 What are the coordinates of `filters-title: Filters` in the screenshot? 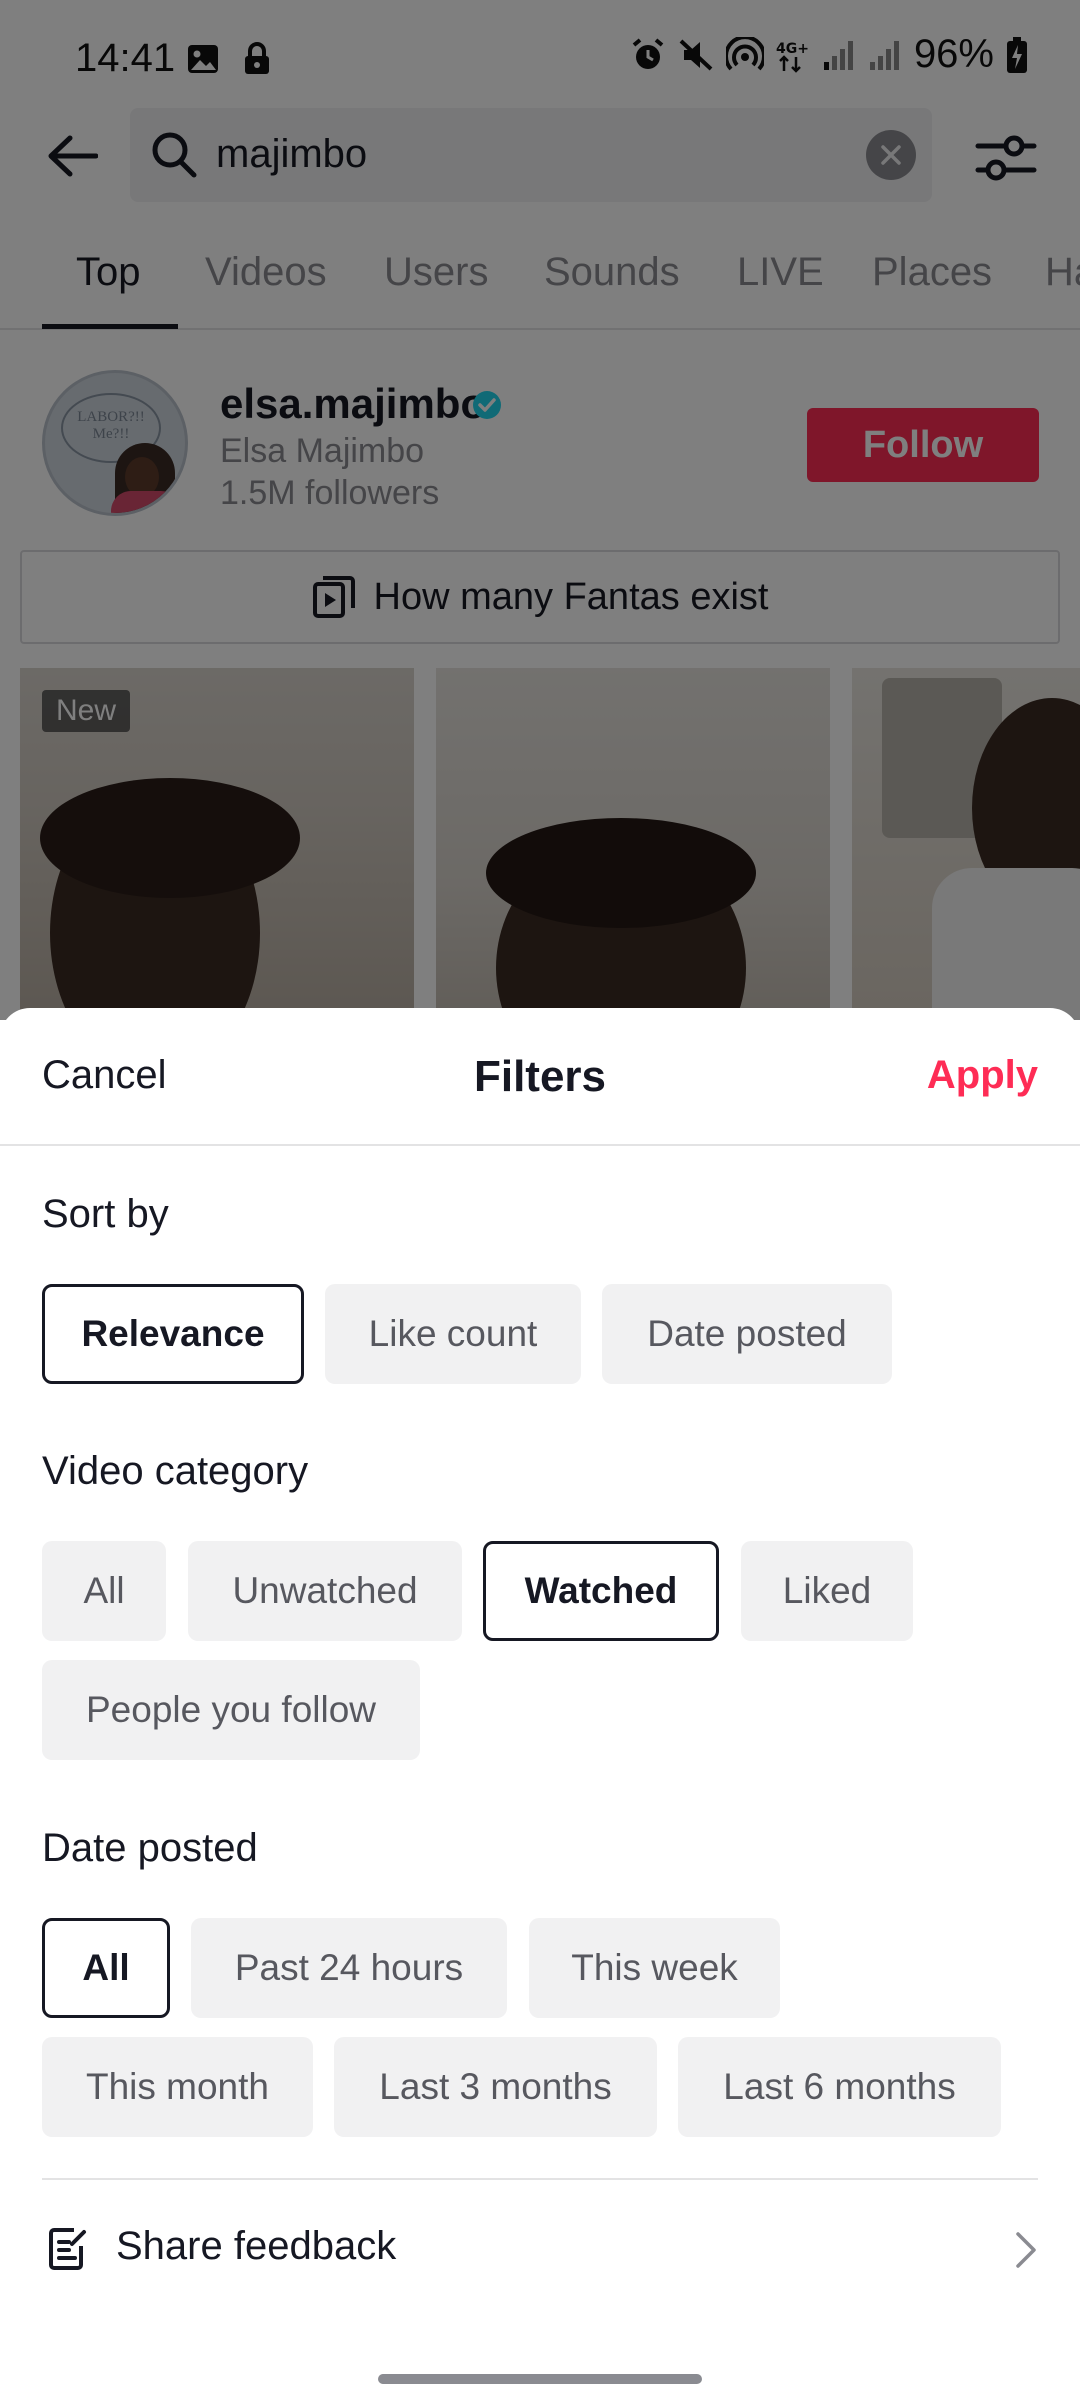 It's located at (540, 1076).